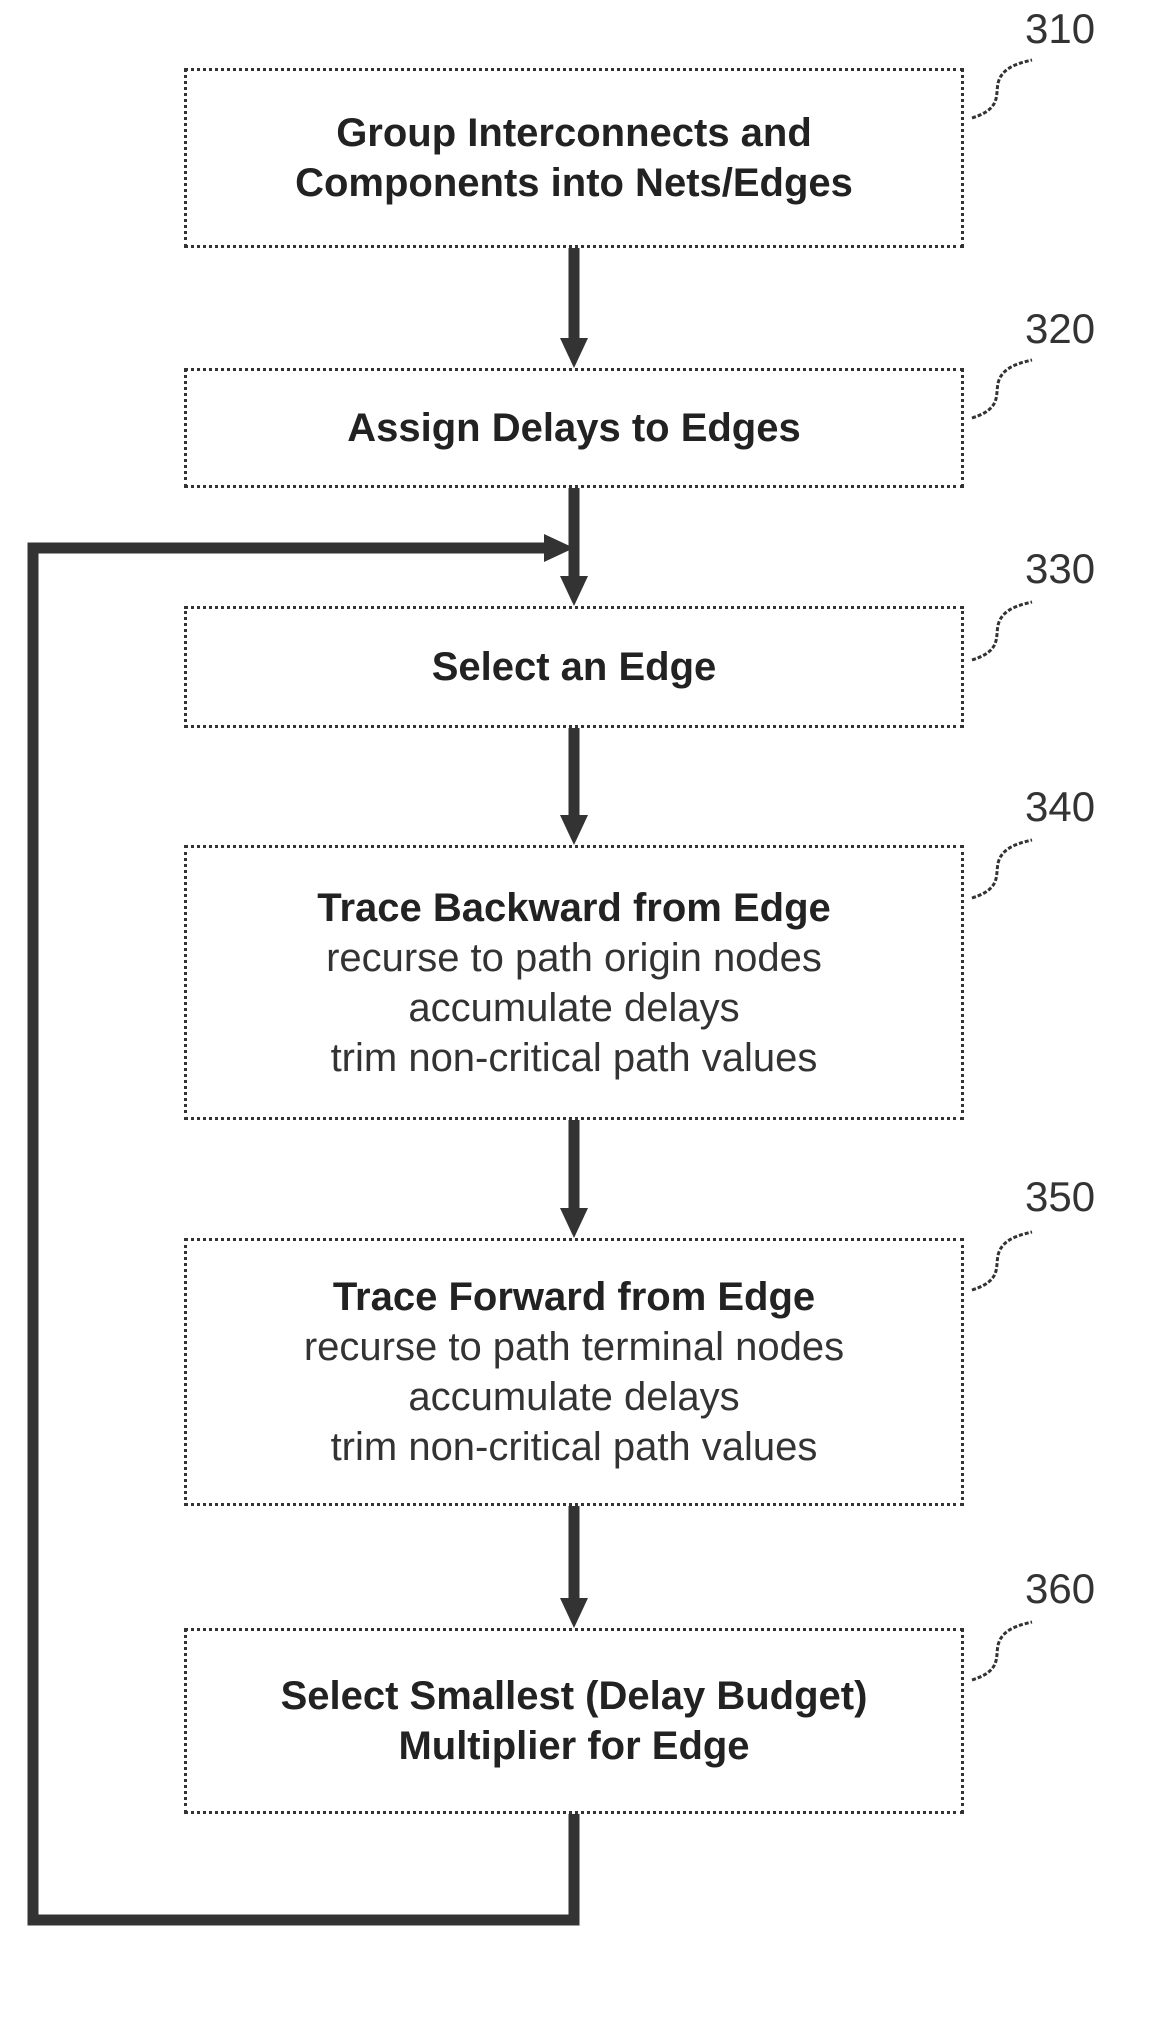 This screenshot has width=1164, height=2037. Describe the element at coordinates (1060, 328) in the screenshot. I see `ref-label-320: 320` at that location.